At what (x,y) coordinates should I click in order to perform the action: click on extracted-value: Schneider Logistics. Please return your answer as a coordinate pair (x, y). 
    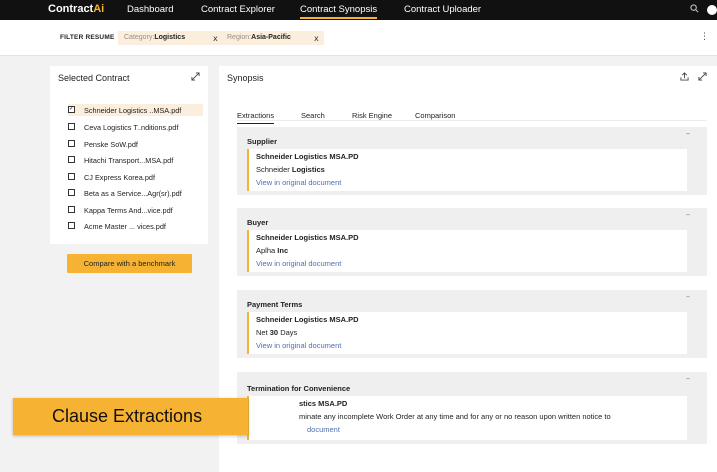
    Looking at the image, I should click on (290, 169).